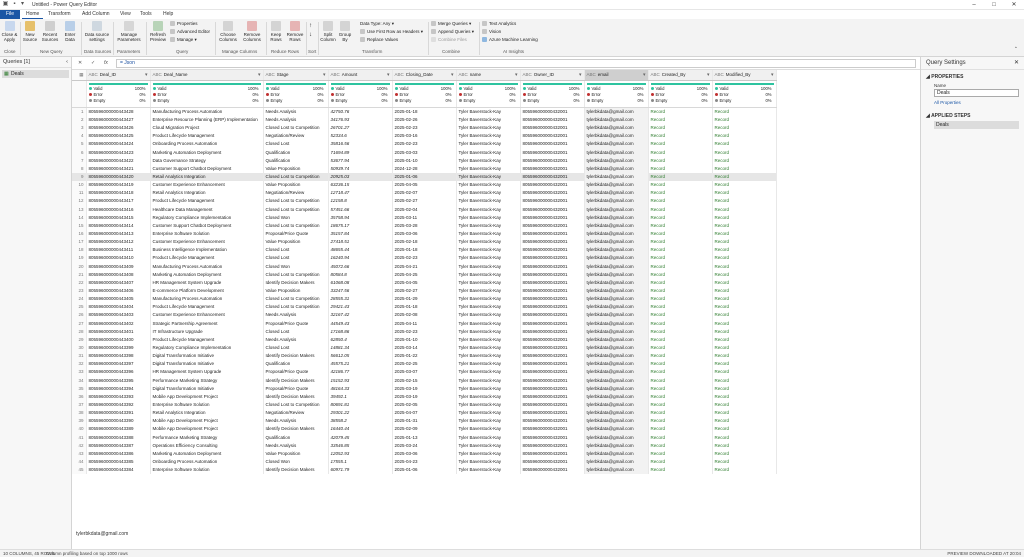 Image resolution: width=1024 pixels, height=557 pixels. I want to click on choose-columns-button: Choose Columns, so click(228, 31).